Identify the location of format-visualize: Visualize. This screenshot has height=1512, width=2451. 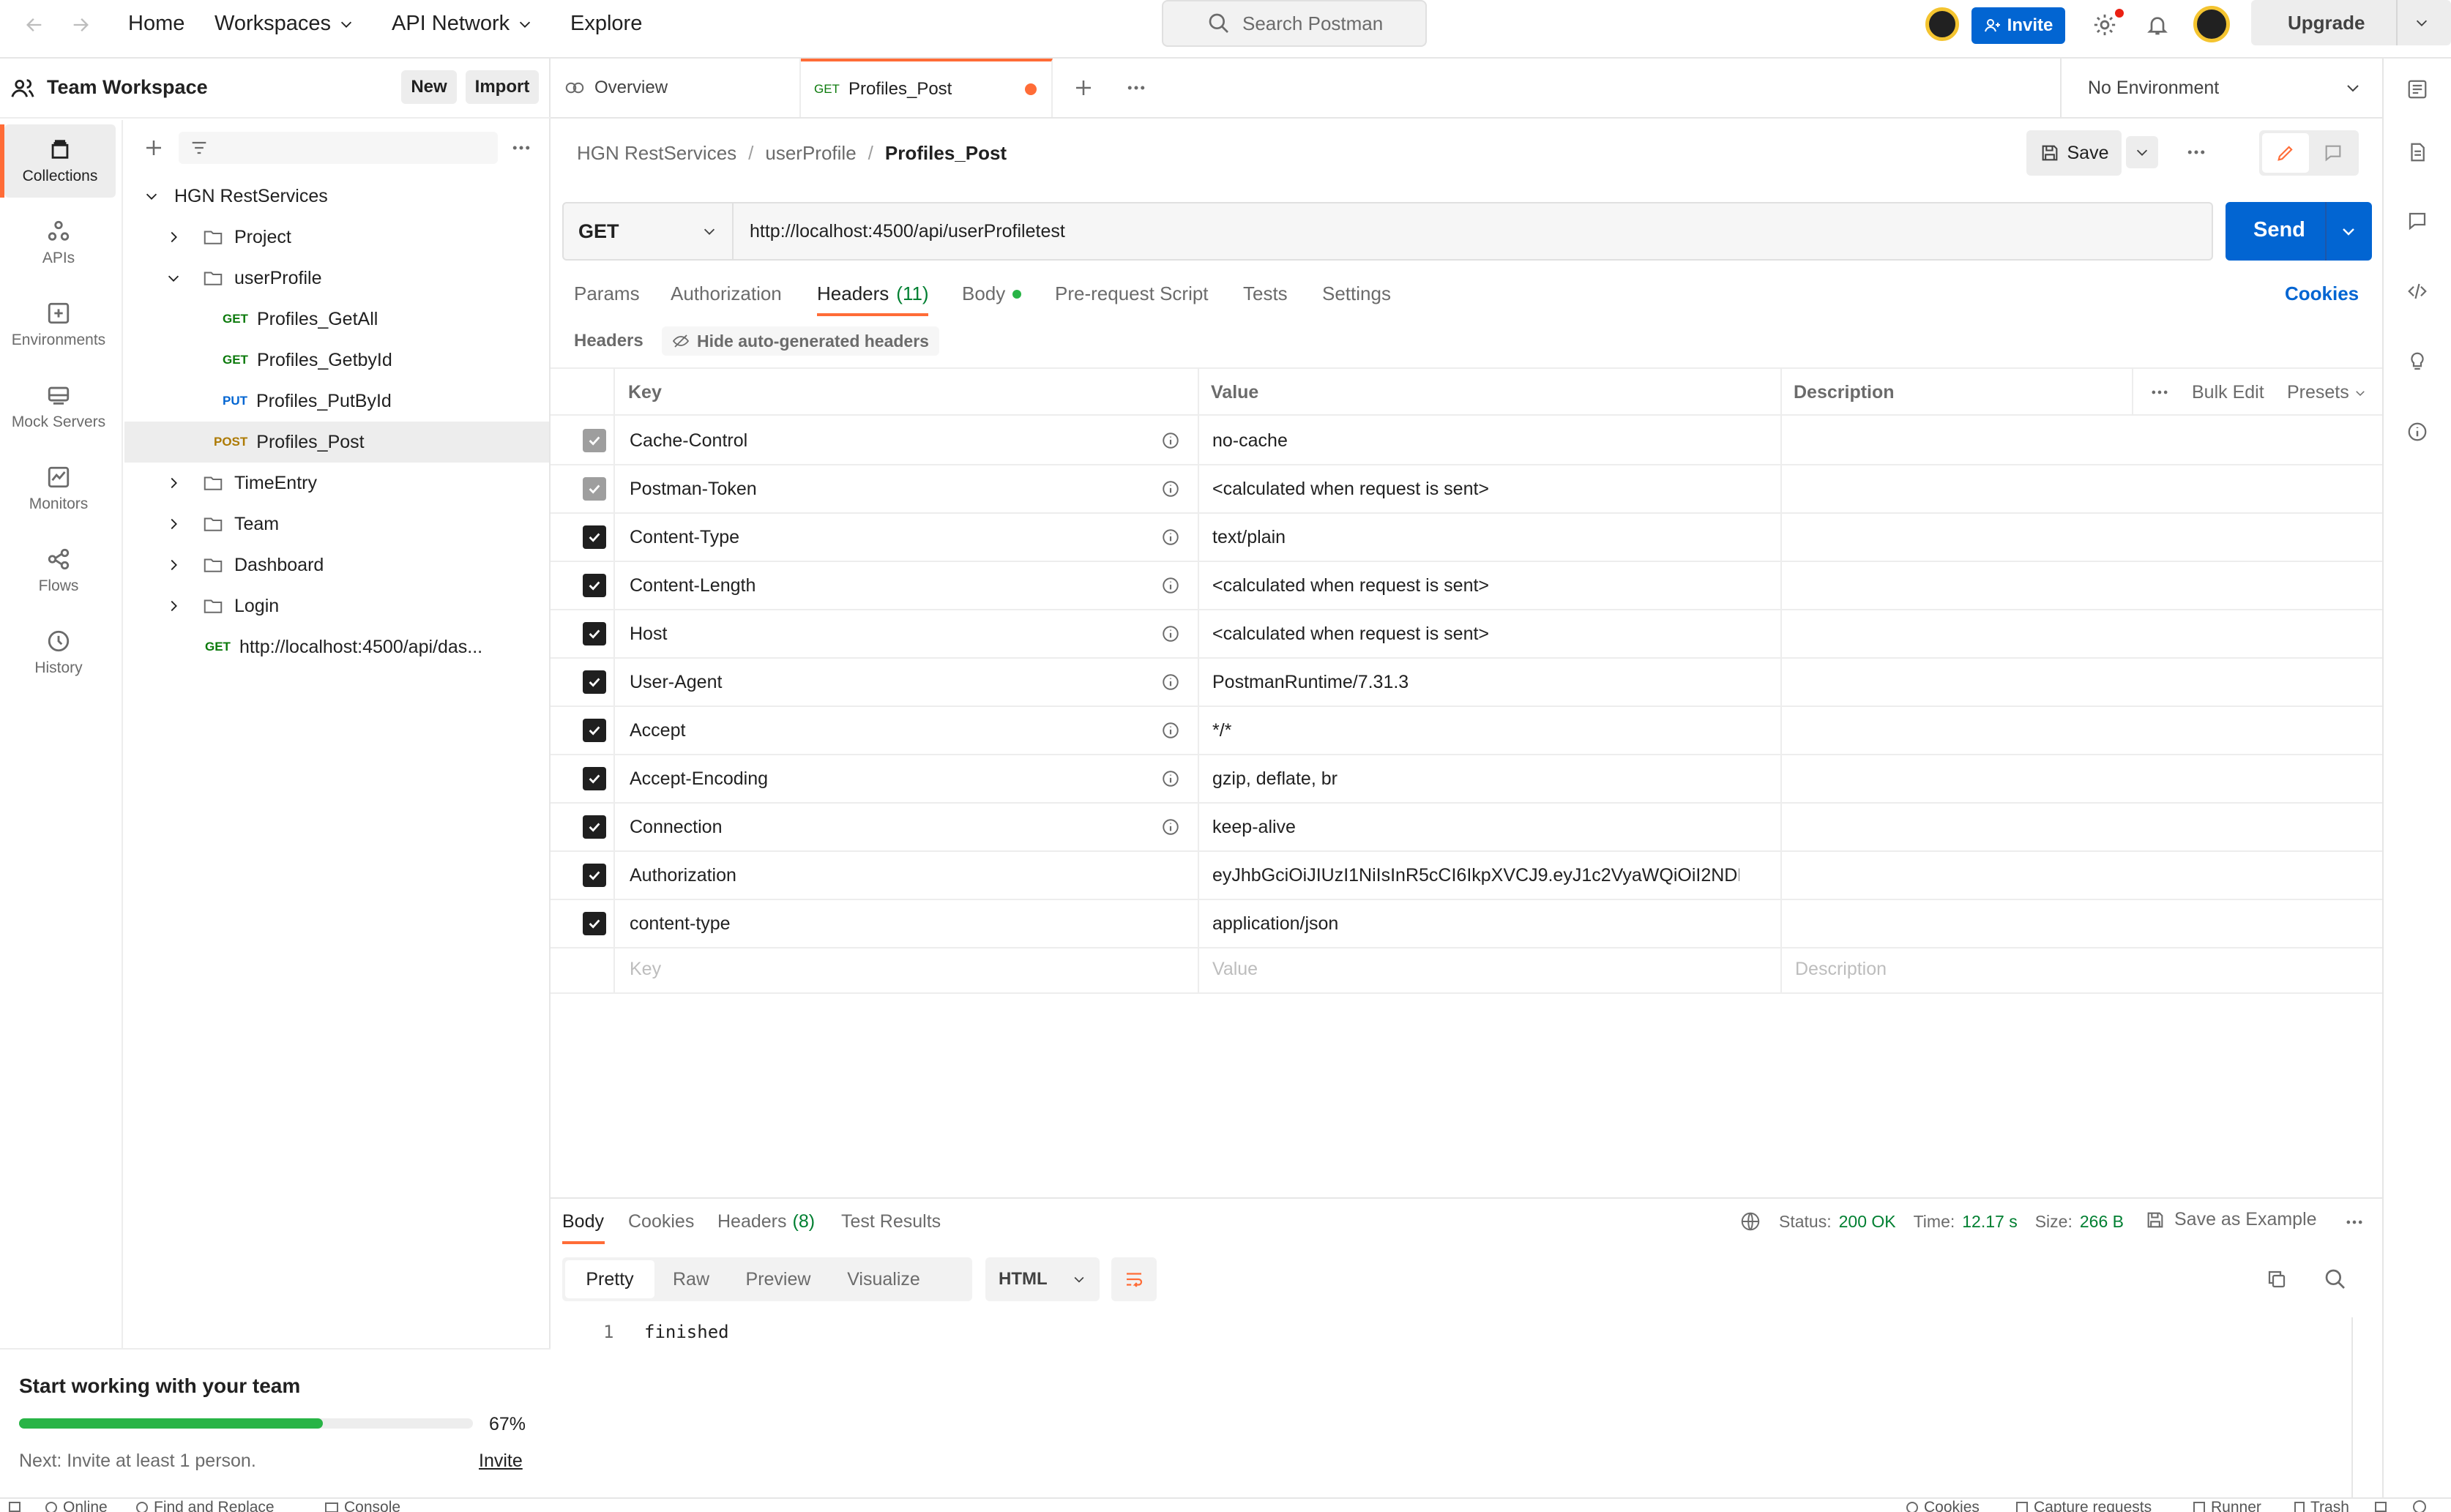
(884, 1279).